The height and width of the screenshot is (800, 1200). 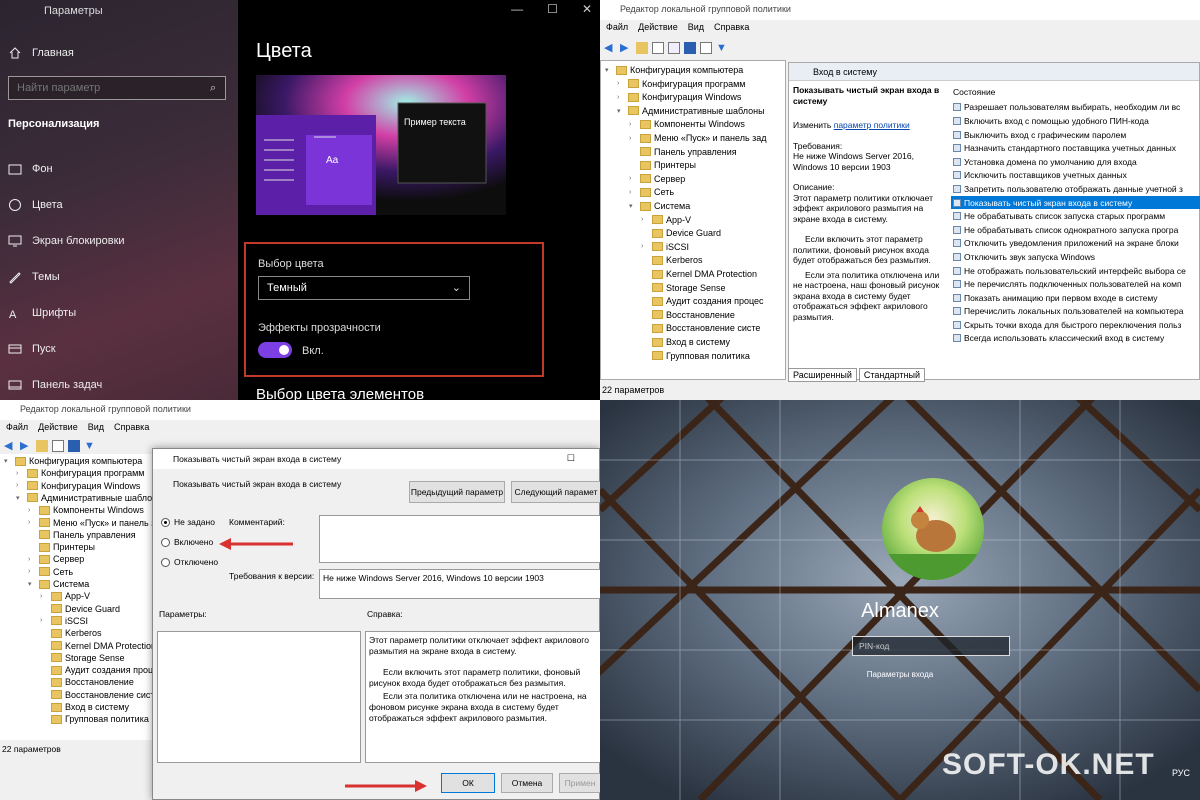 What do you see at coordinates (457, 492) in the screenshot?
I see `prev-setting-button: Предыдущий параметр` at bounding box center [457, 492].